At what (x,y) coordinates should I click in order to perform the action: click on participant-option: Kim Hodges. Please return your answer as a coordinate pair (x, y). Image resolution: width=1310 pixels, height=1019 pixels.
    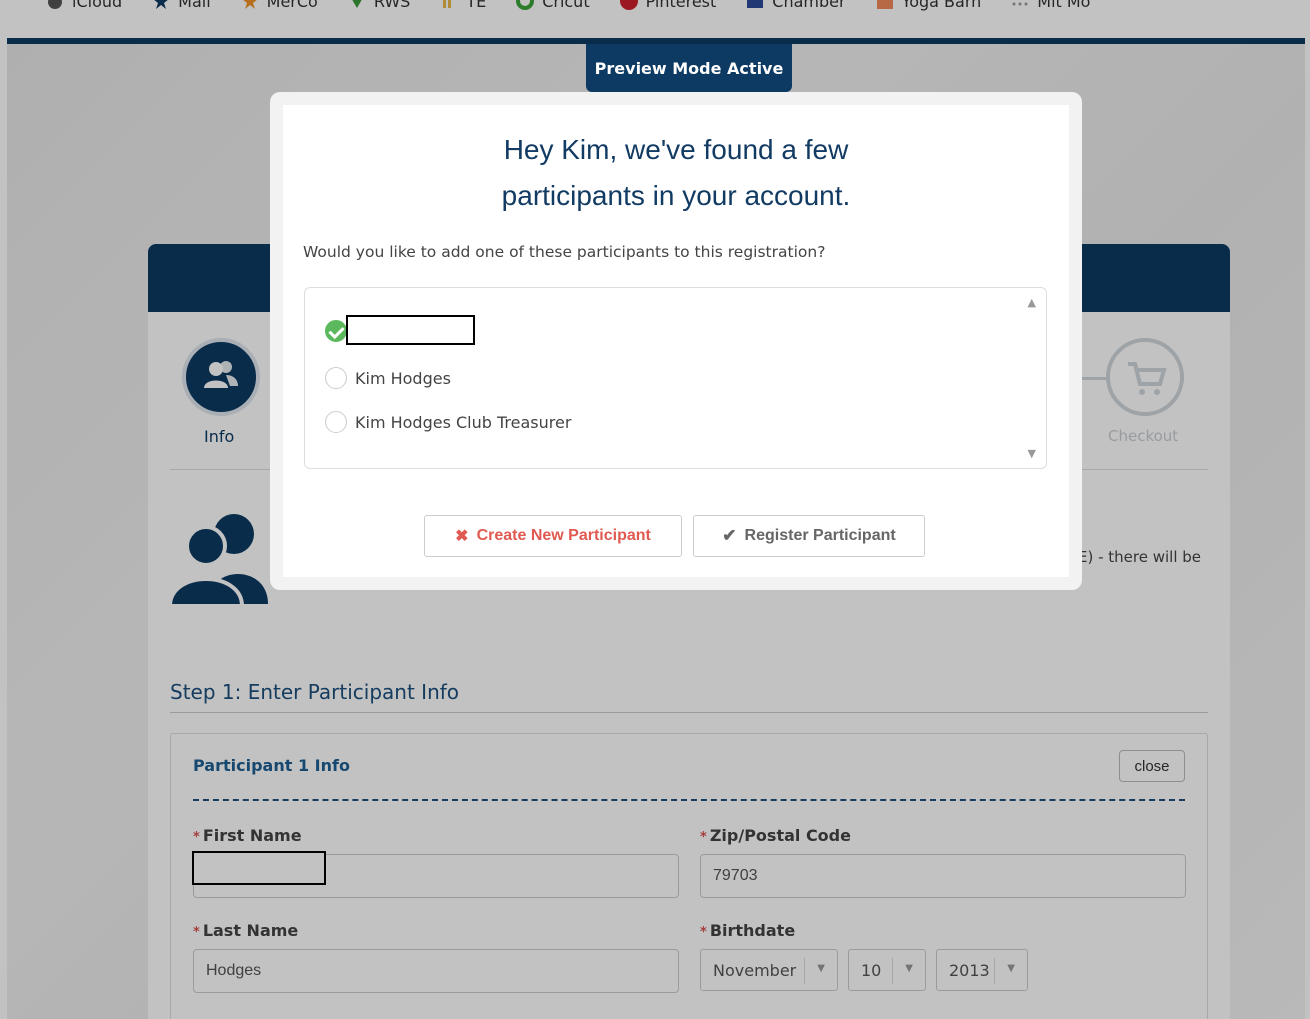
    Looking at the image, I should click on (388, 378).